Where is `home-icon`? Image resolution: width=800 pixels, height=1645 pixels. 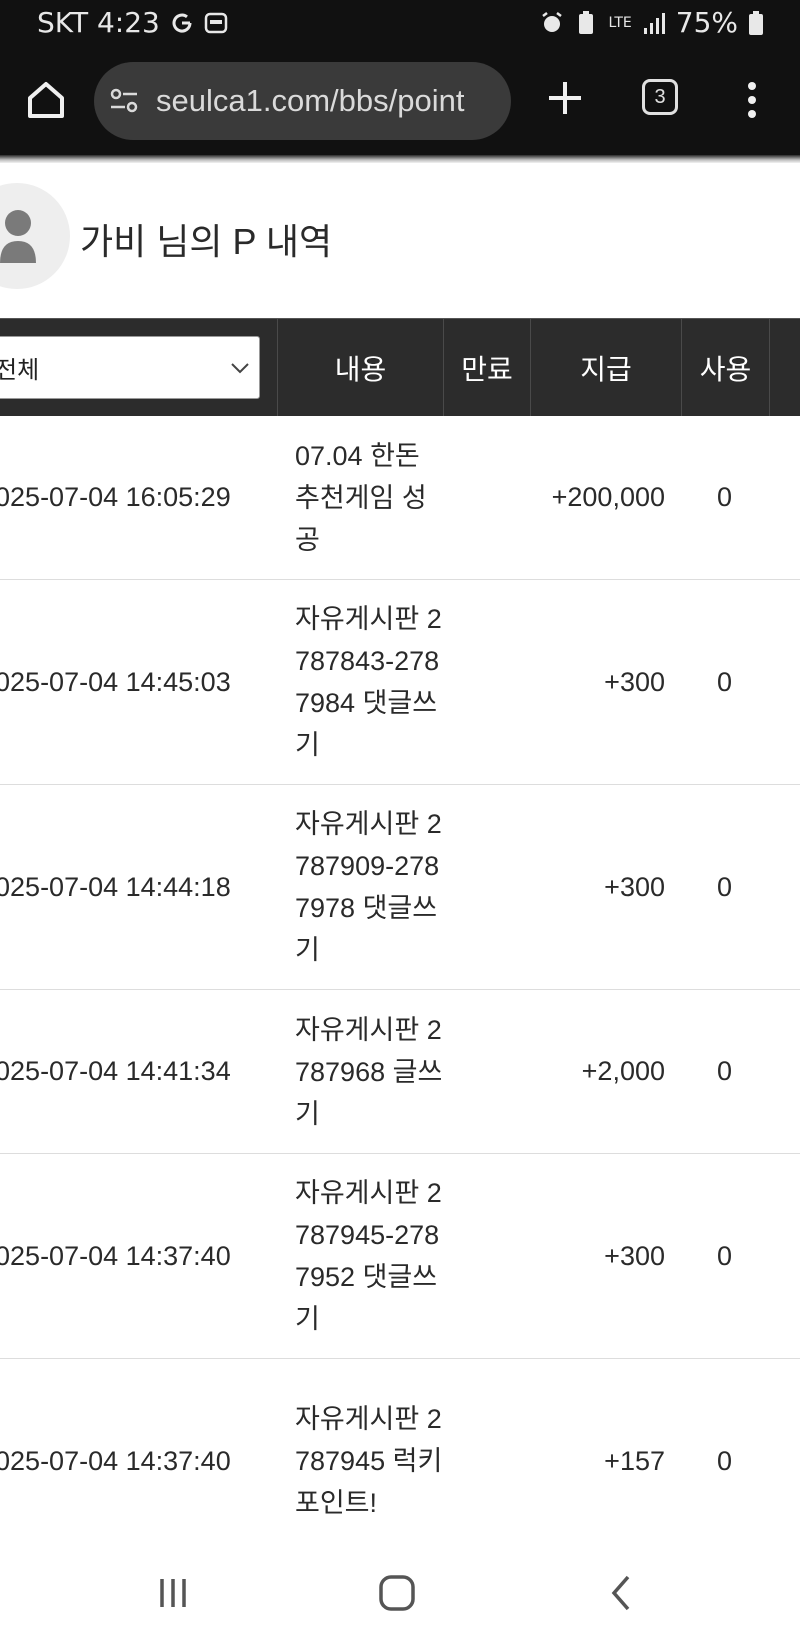
home-icon is located at coordinates (46, 100).